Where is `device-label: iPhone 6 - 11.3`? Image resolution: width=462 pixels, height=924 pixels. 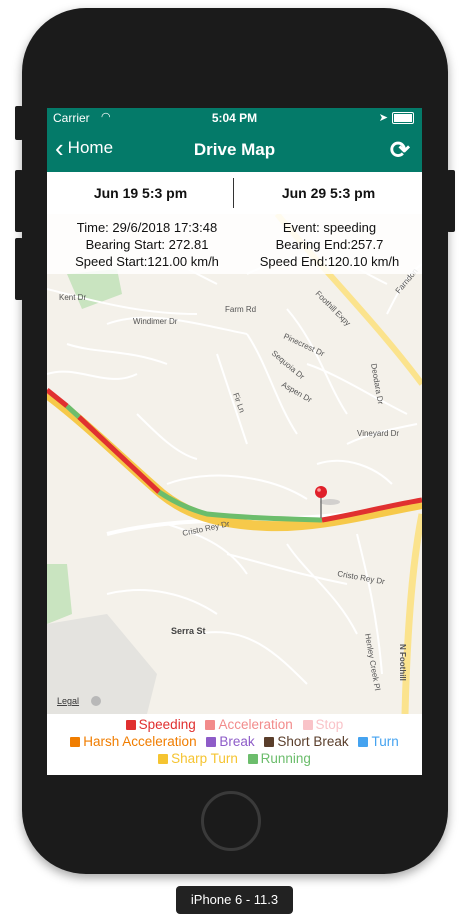
device-label: iPhone 6 - 11.3 is located at coordinates (234, 900).